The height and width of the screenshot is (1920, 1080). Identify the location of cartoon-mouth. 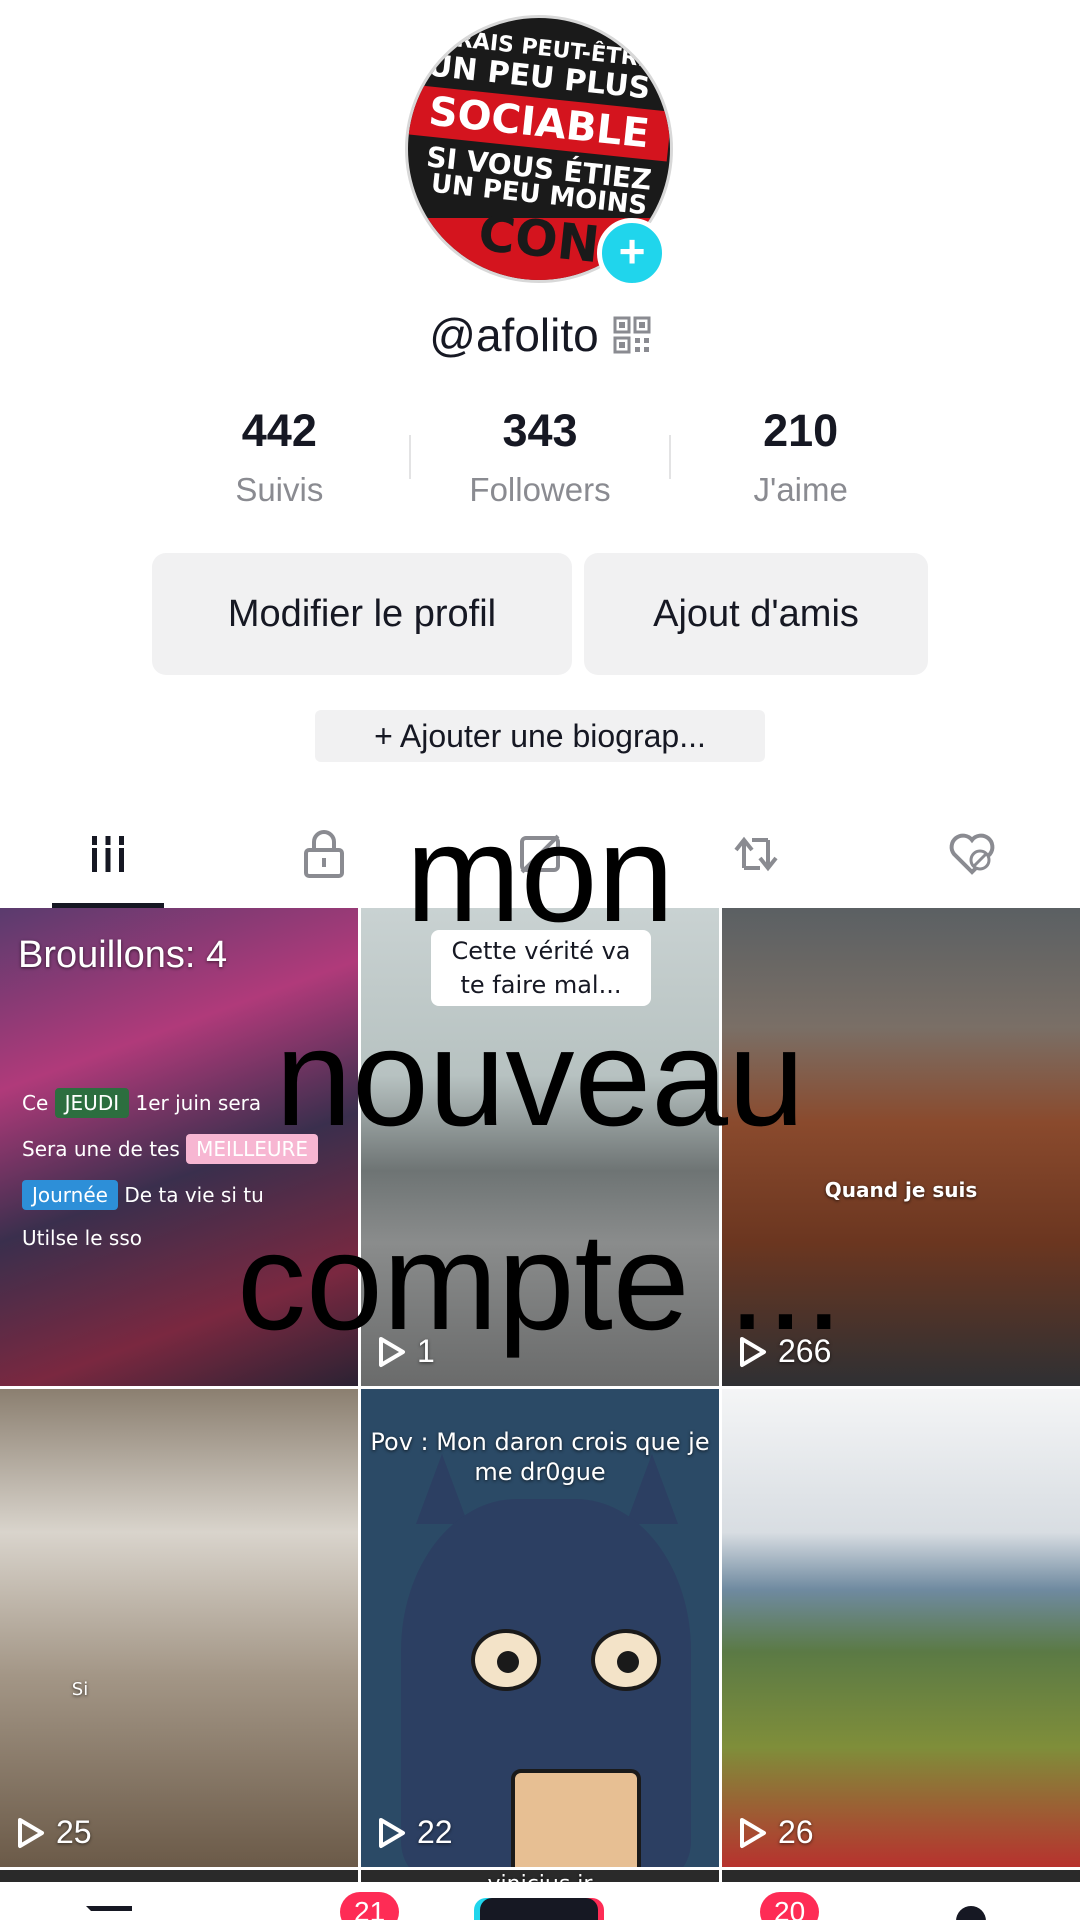
(576, 1818).